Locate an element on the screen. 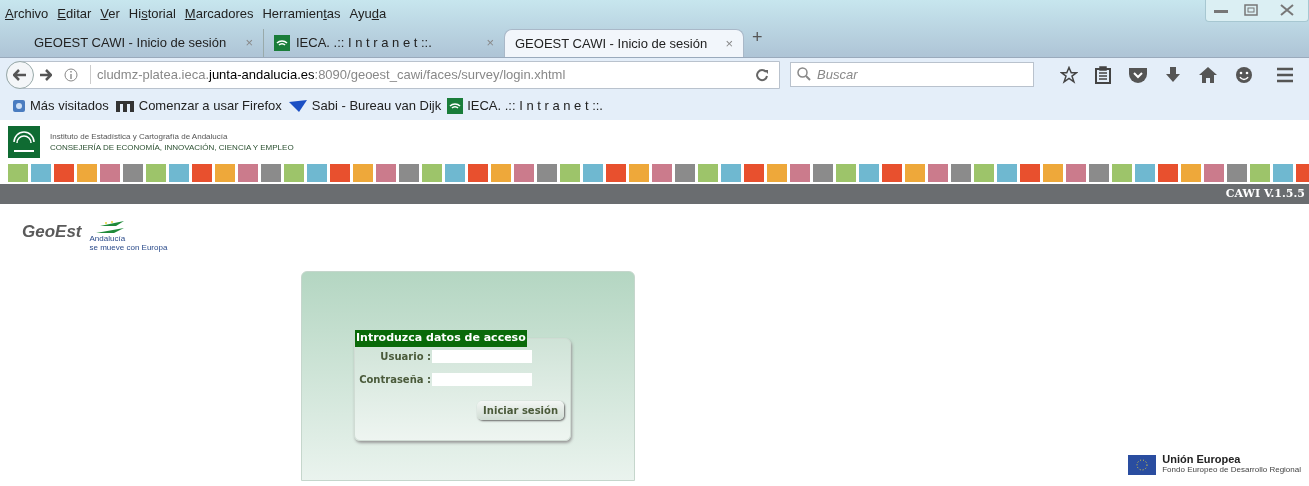 The height and width of the screenshot is (486, 1309). menu-item: Editar is located at coordinates (74, 13).